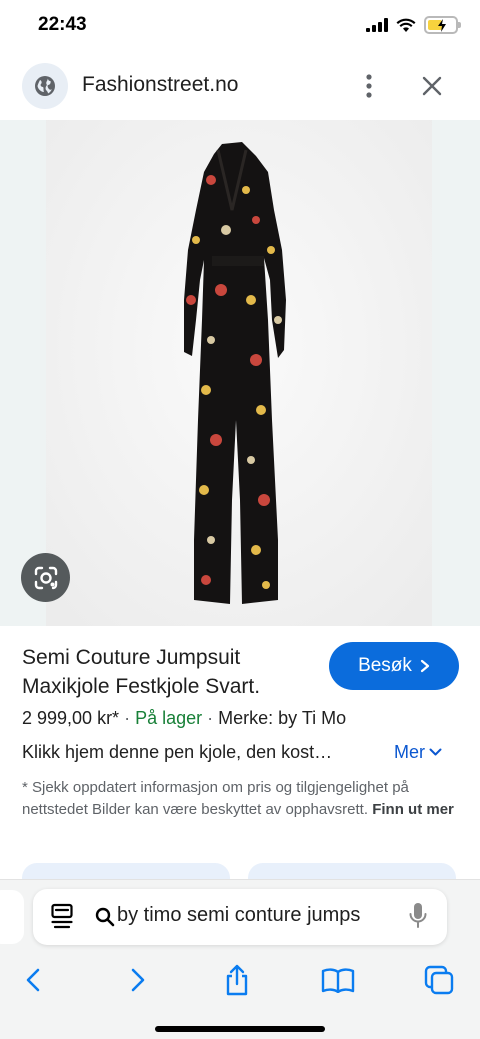 The height and width of the screenshot is (1039, 480). I want to click on search-icon, so click(105, 917).